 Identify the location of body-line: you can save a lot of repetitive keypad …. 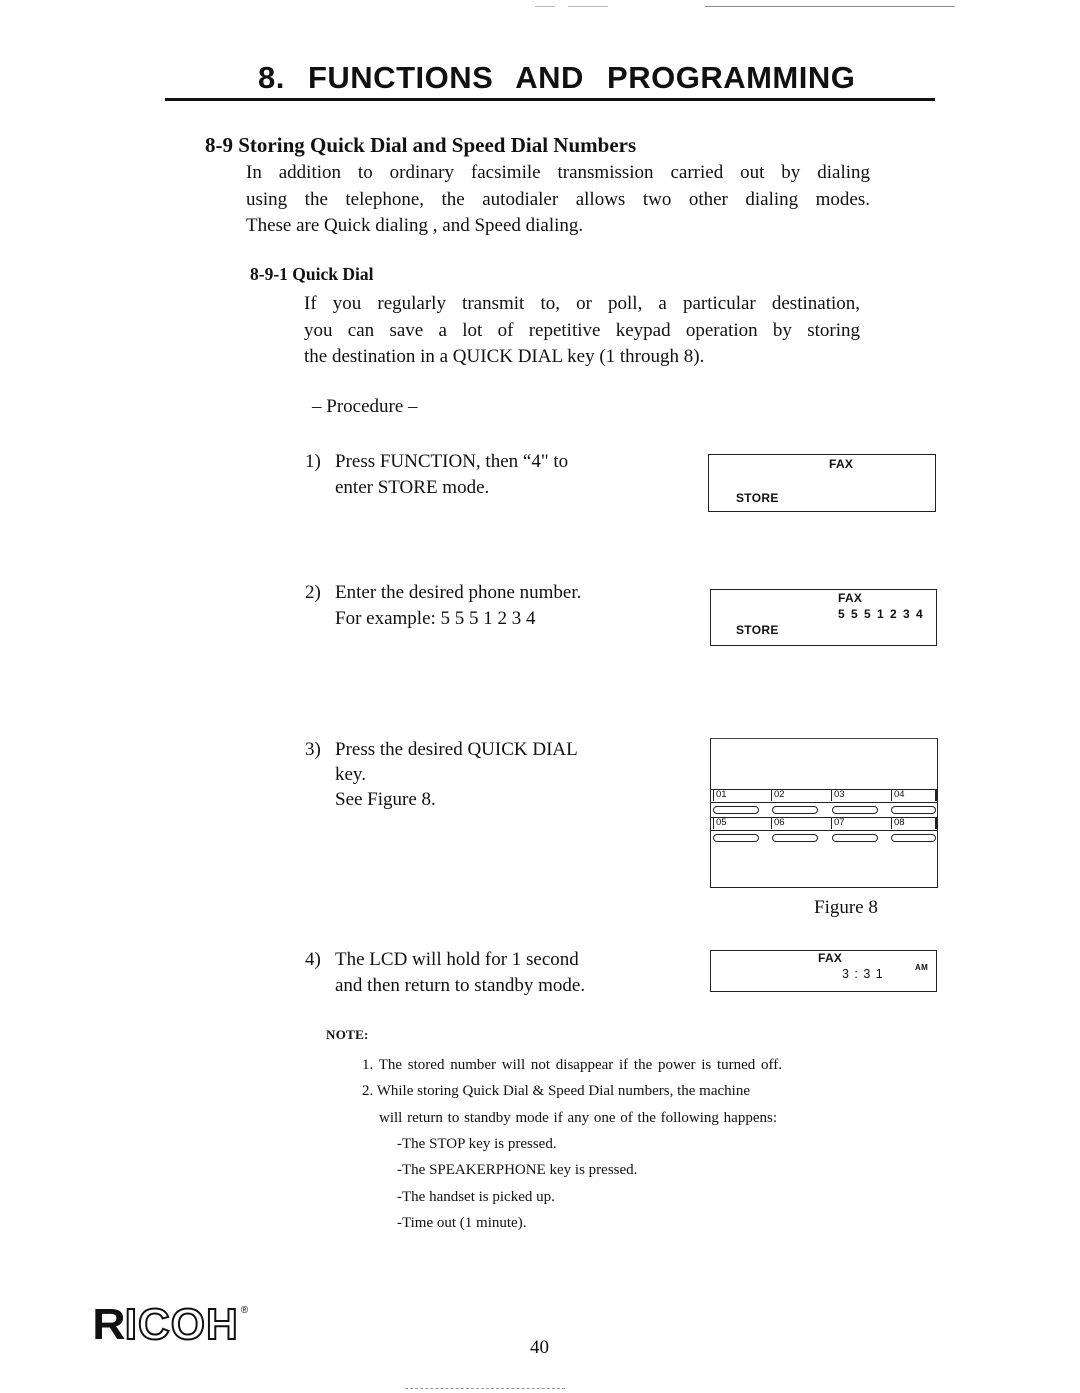
(582, 330).